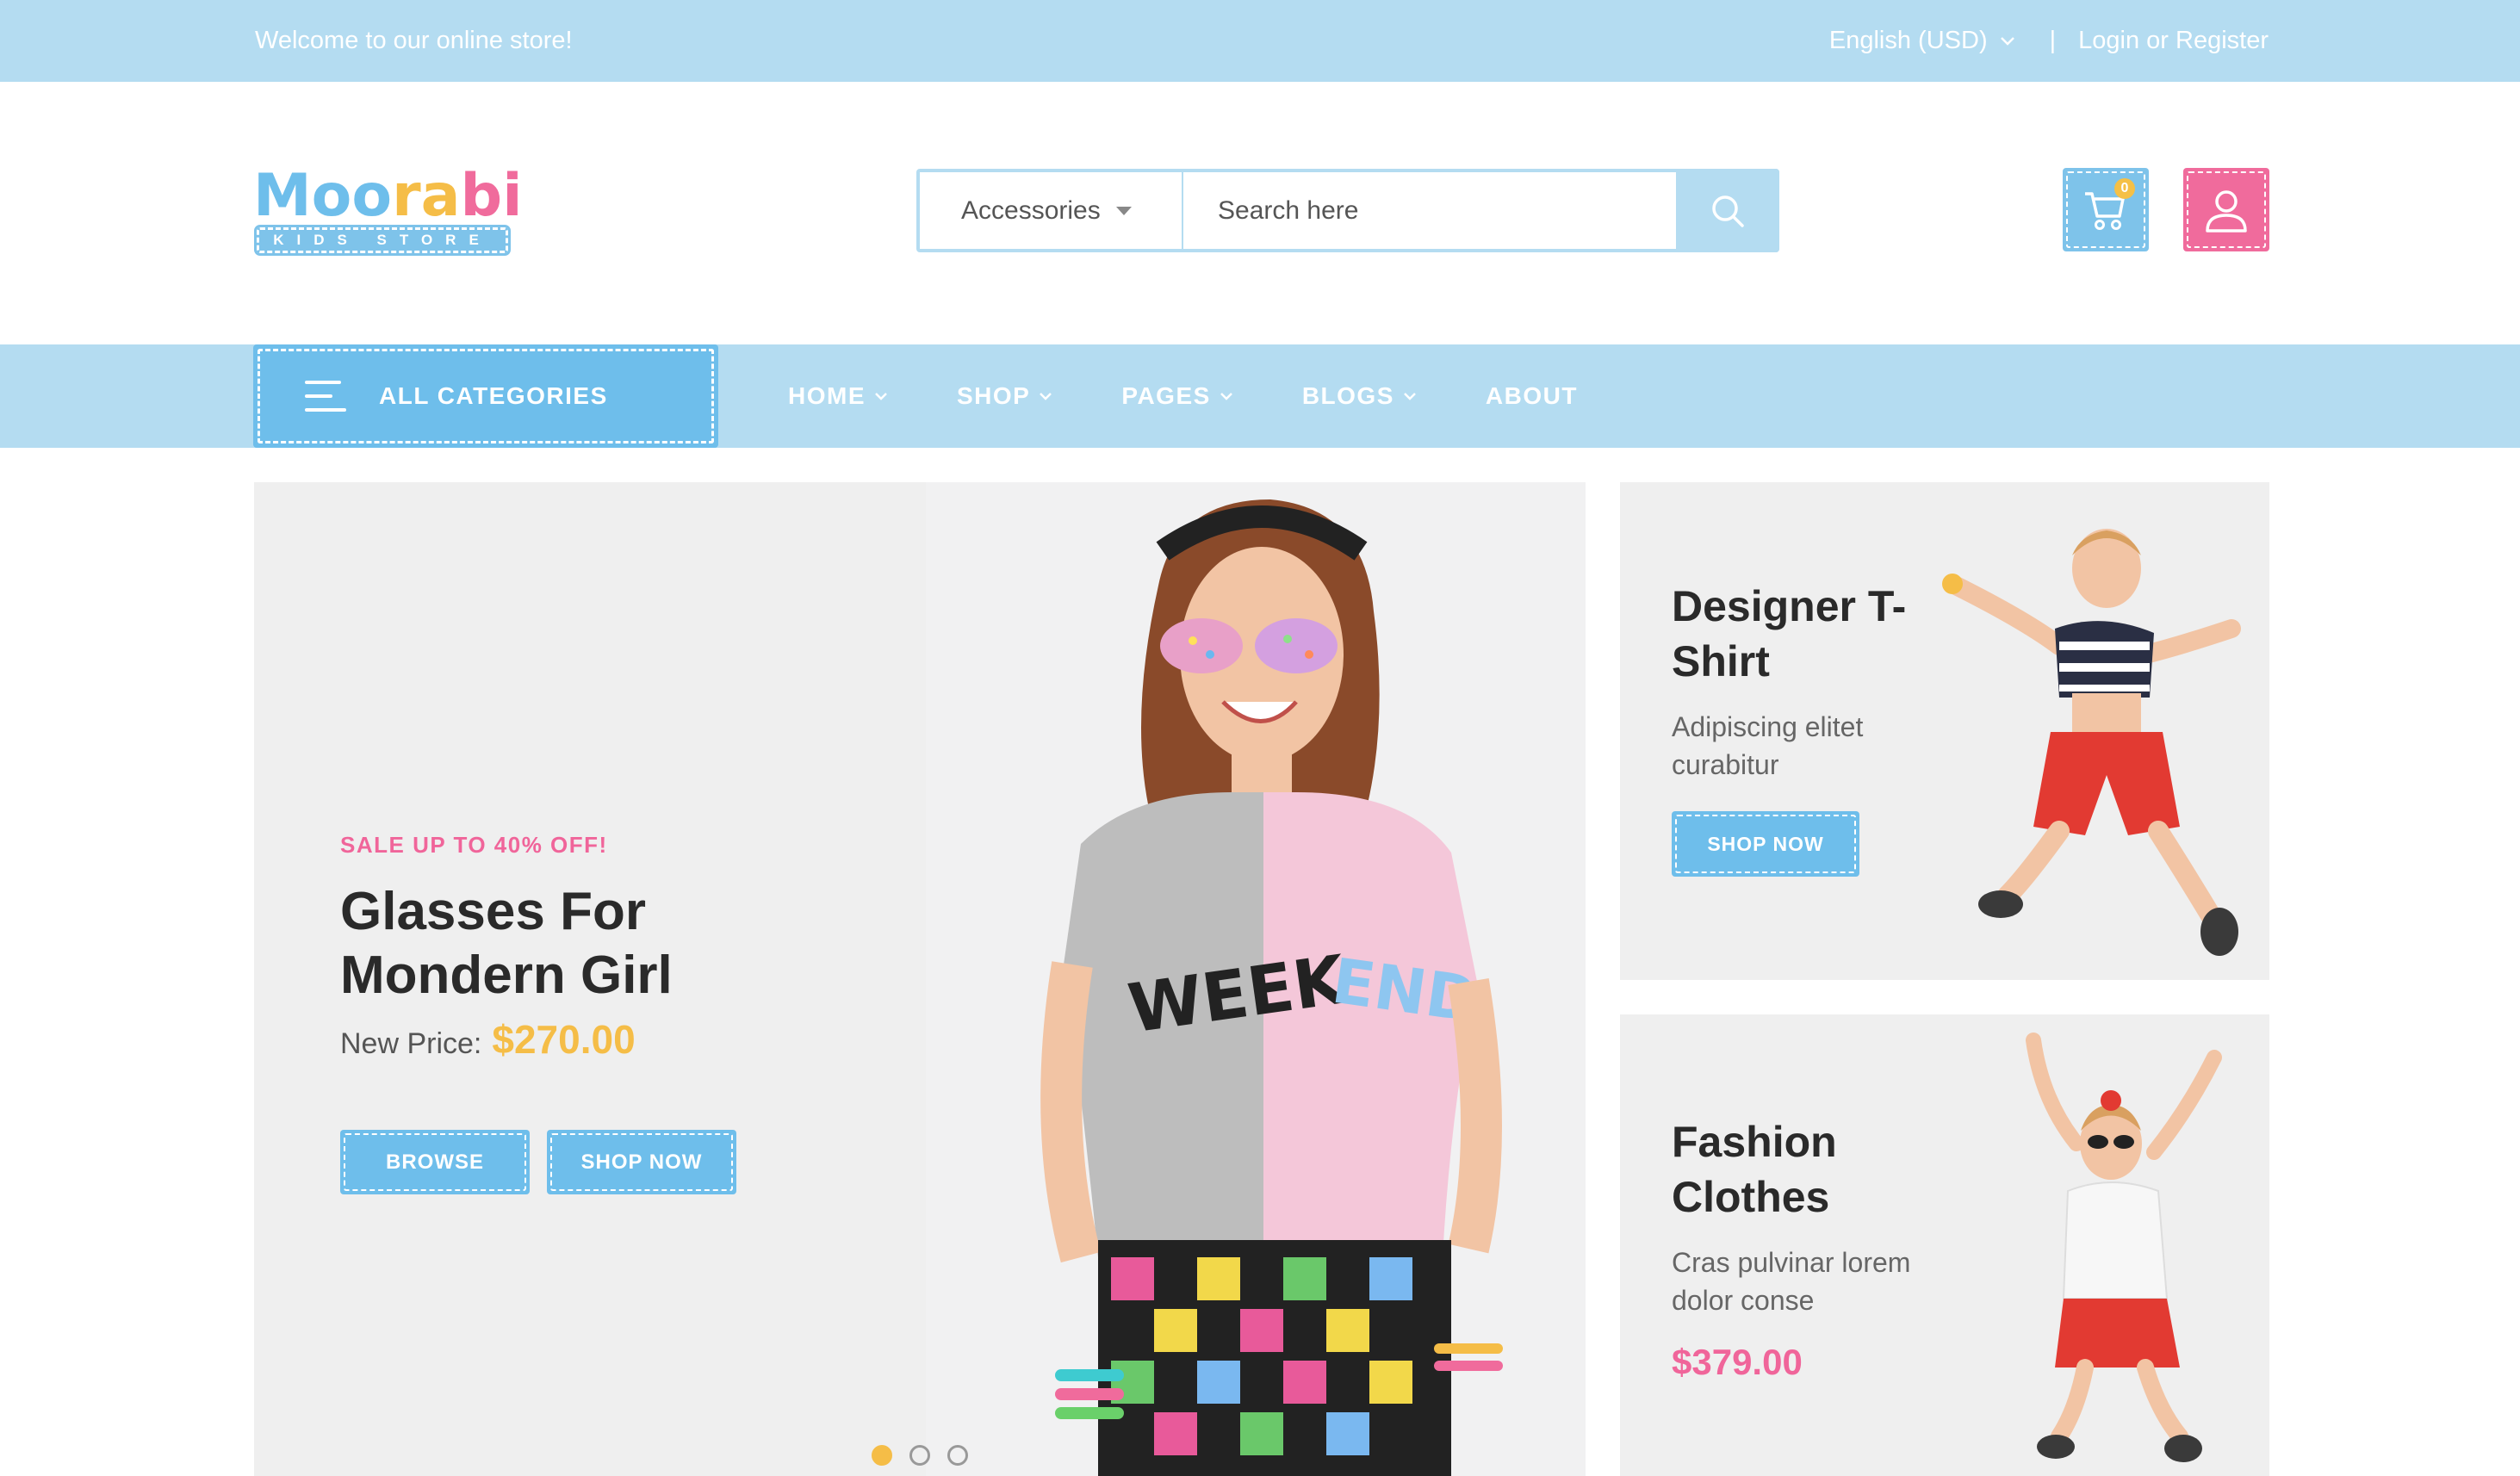  Describe the element at coordinates (1768, 745) in the screenshot. I see `promo-card-description: Adipiscing elitet curabitur` at that location.